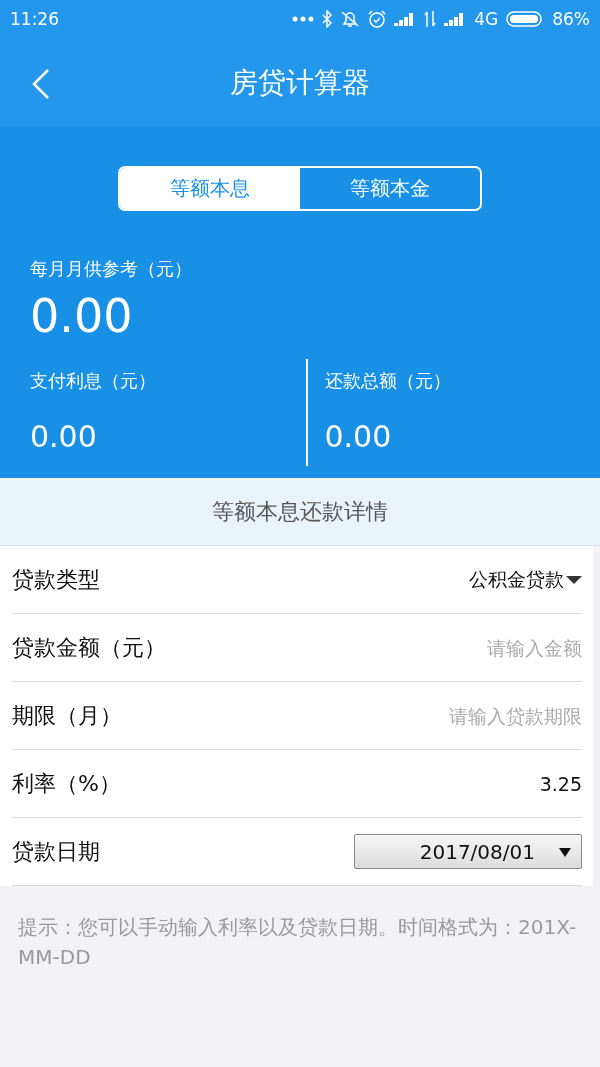 The image size is (600, 1067). What do you see at coordinates (67, 715) in the screenshot?
I see `field-label: 期限（月）` at bounding box center [67, 715].